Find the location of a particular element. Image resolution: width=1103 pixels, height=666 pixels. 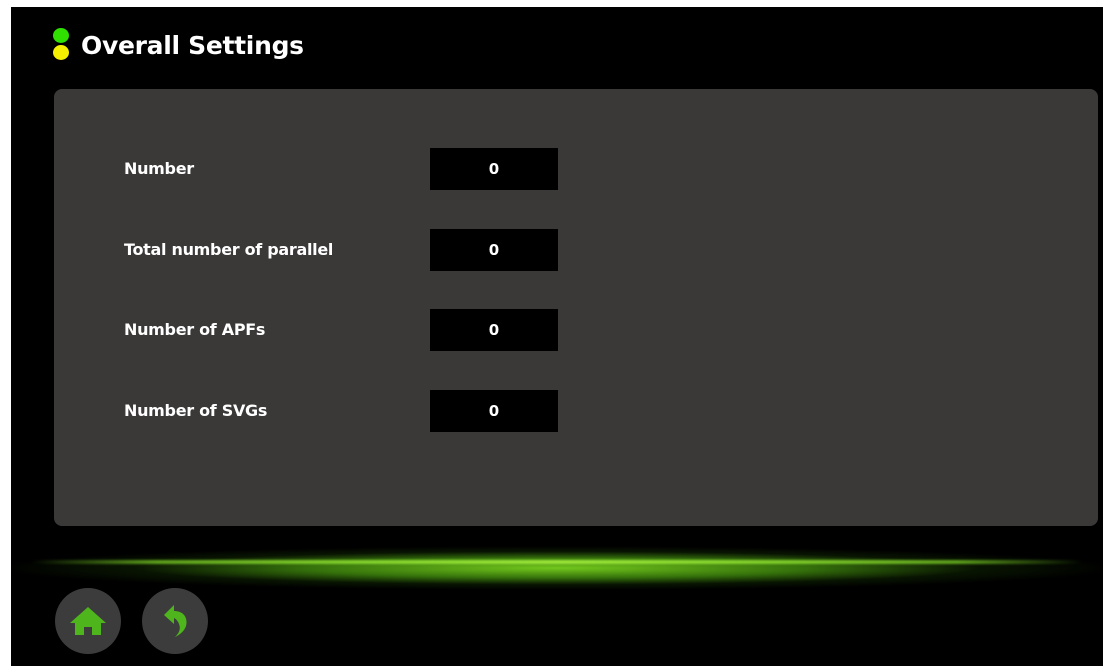

home-icon is located at coordinates (88, 621).